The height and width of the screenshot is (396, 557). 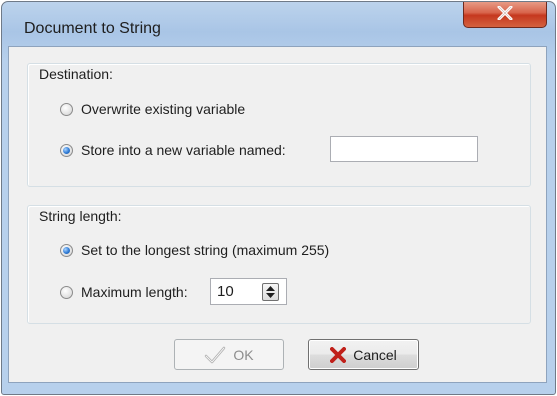 I want to click on maximum-length-value: 10, so click(x=225, y=291).